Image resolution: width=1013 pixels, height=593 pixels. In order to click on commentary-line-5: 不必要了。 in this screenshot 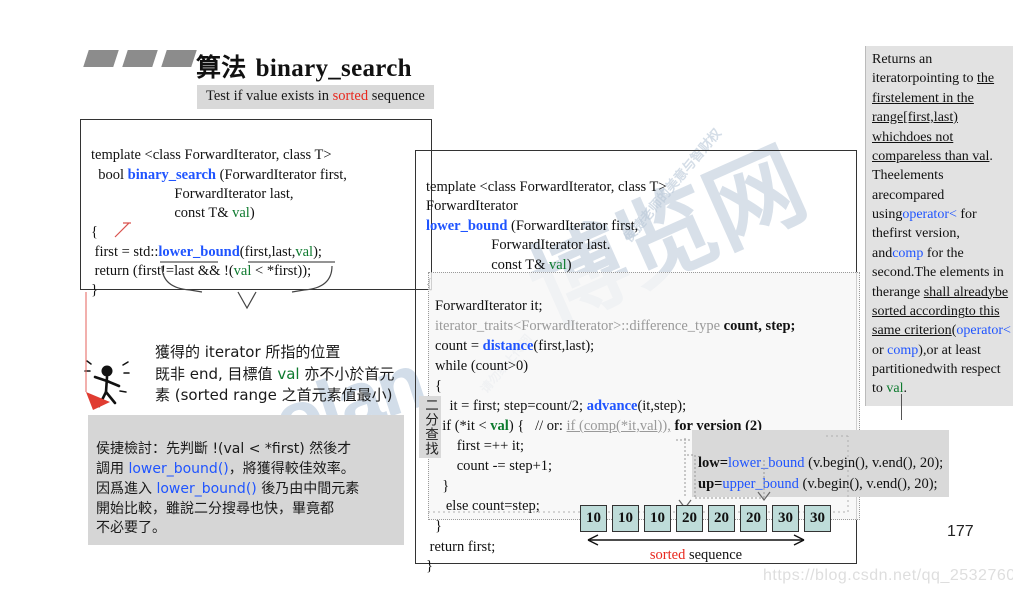, I will do `click(131, 528)`.